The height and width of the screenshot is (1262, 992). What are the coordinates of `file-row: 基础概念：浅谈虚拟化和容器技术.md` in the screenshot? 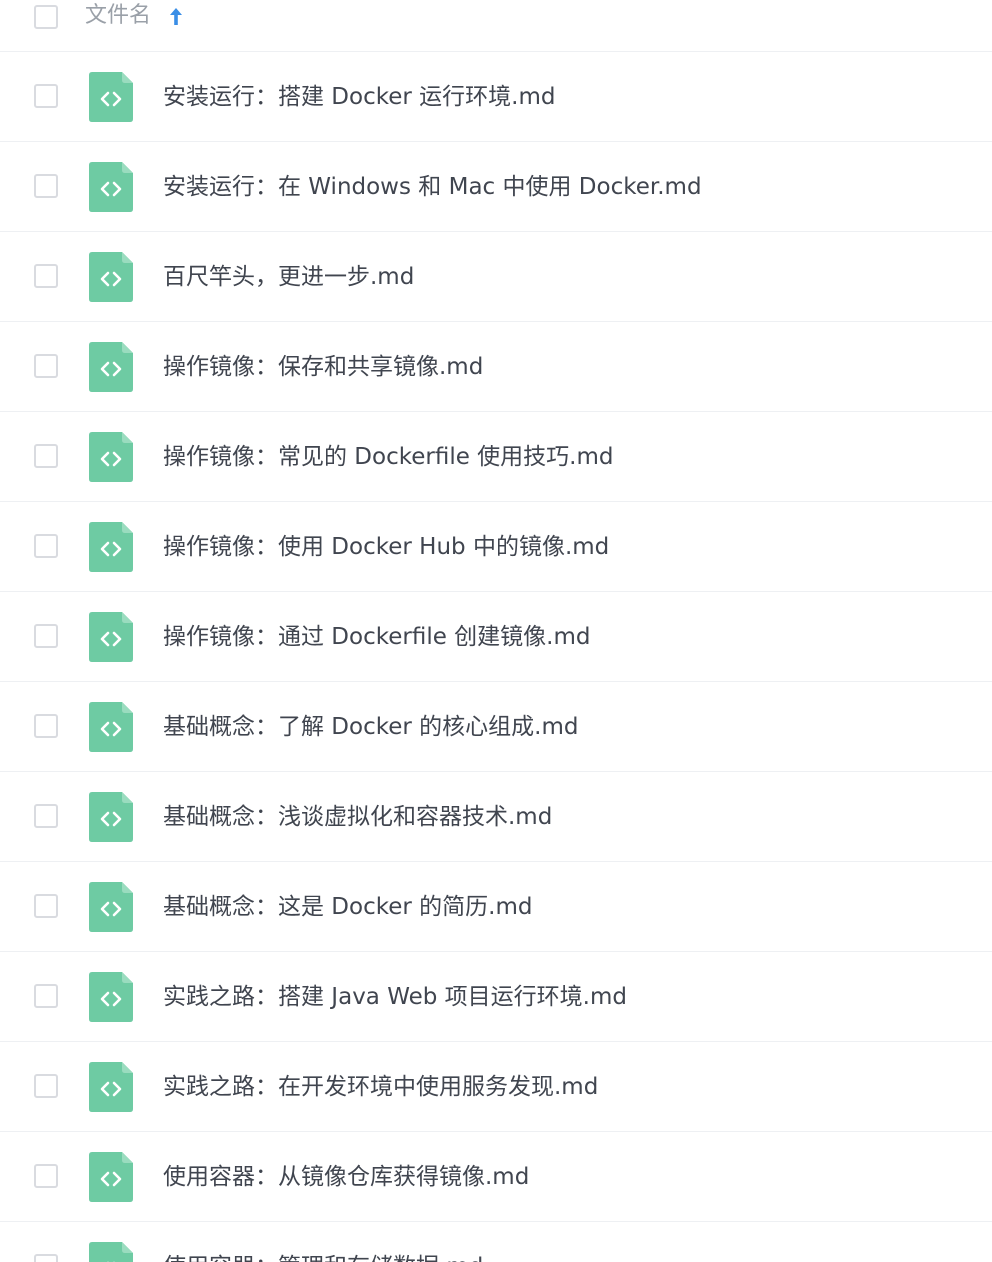 It's located at (496, 817).